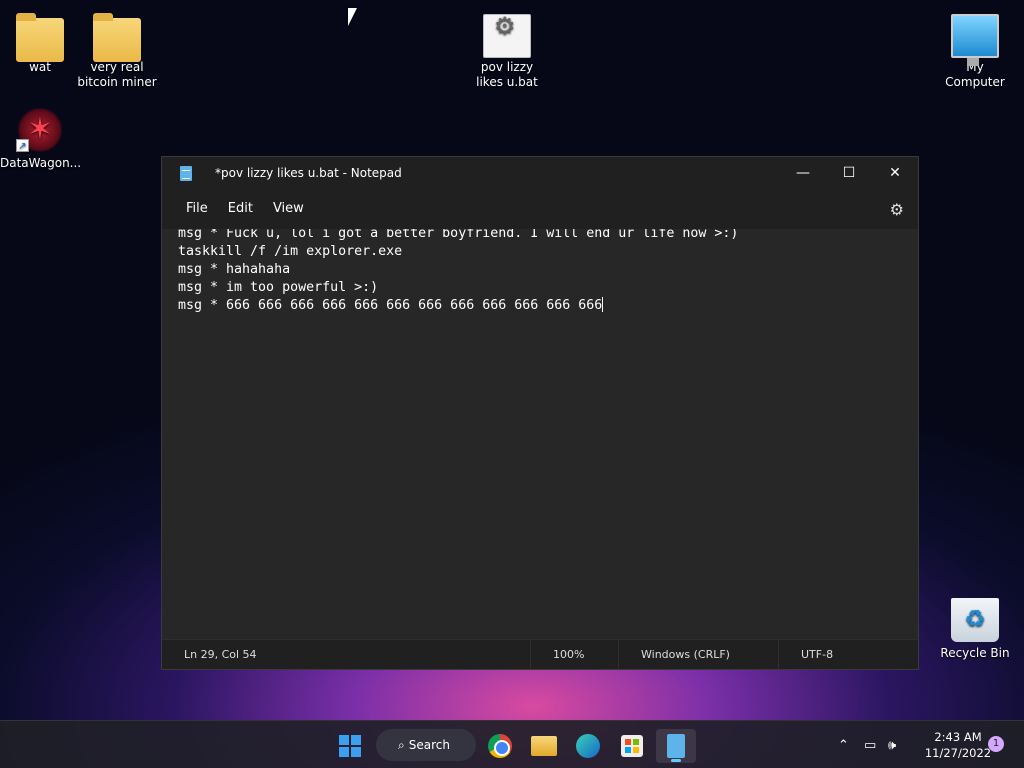 The height and width of the screenshot is (768, 1024). Describe the element at coordinates (197, 209) in the screenshot. I see `menu-file: File` at that location.